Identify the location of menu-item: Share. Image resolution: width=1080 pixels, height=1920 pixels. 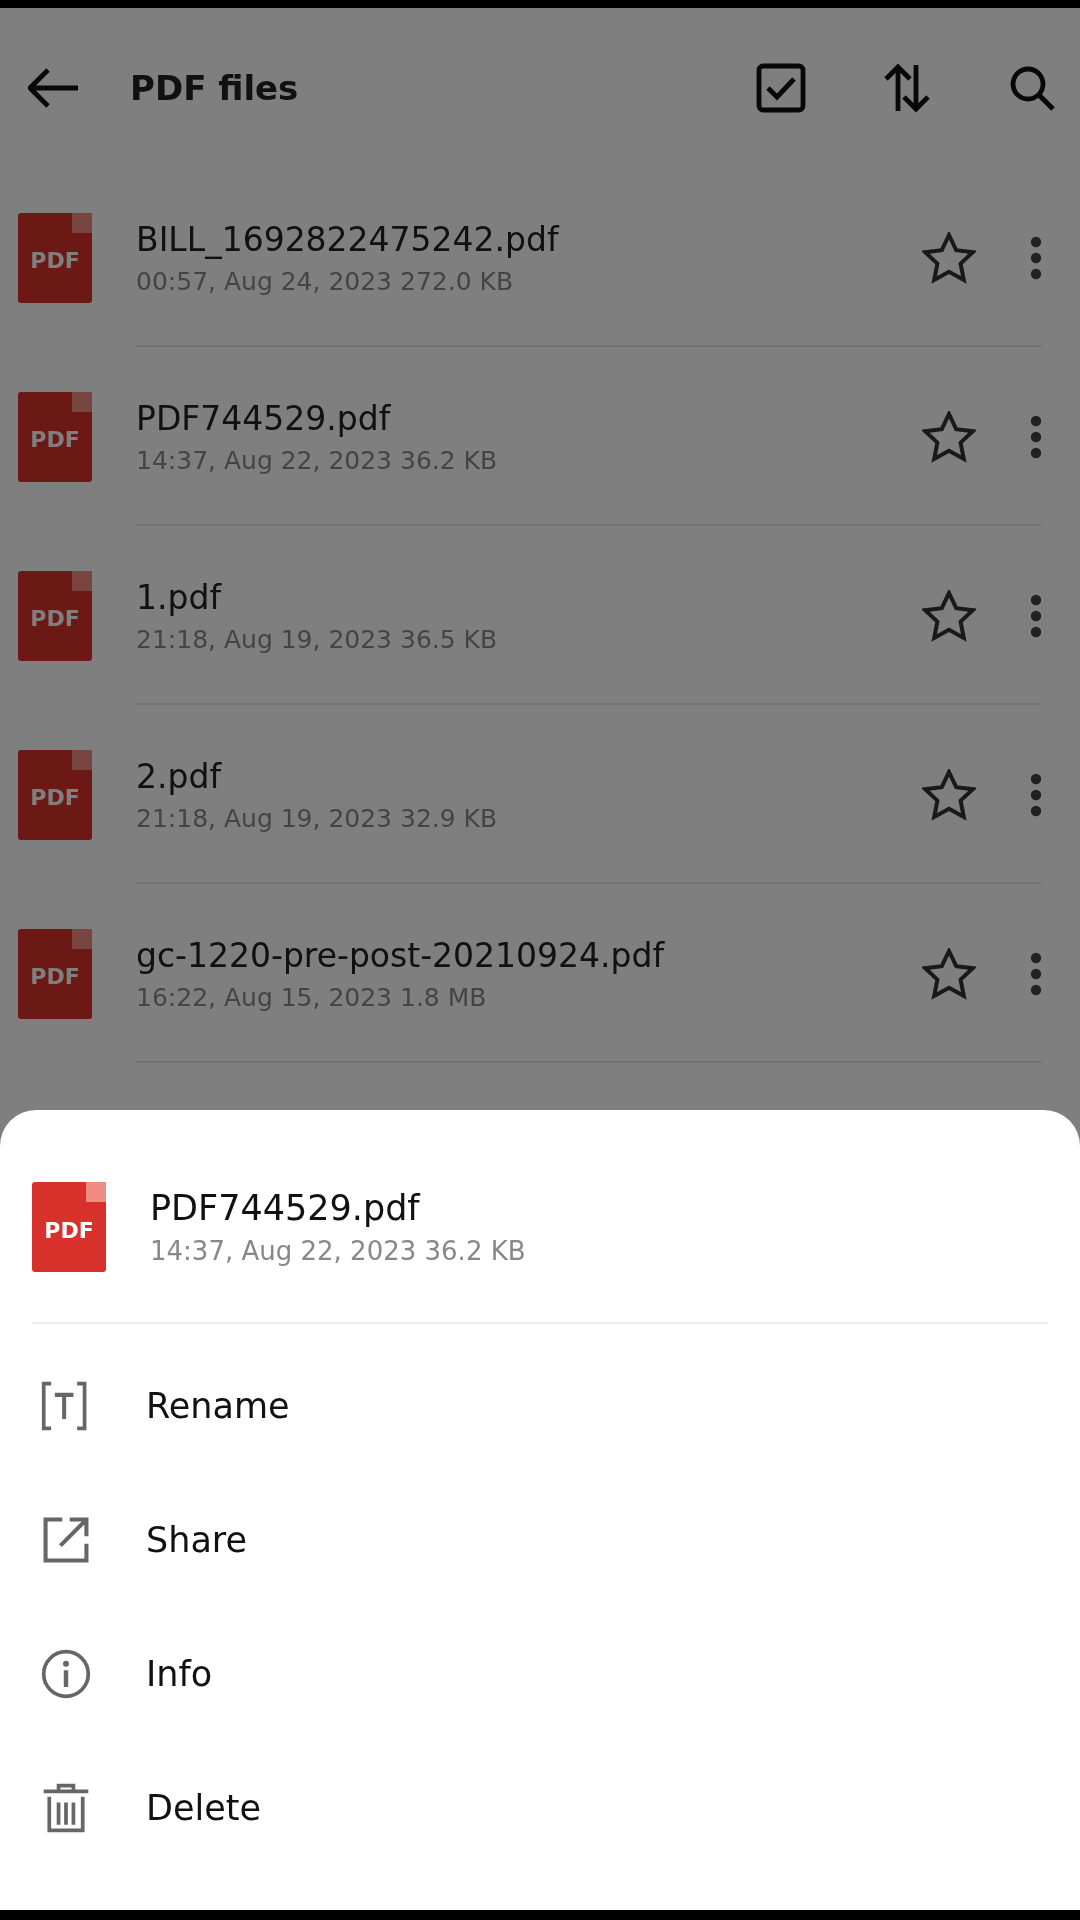
(540, 1540).